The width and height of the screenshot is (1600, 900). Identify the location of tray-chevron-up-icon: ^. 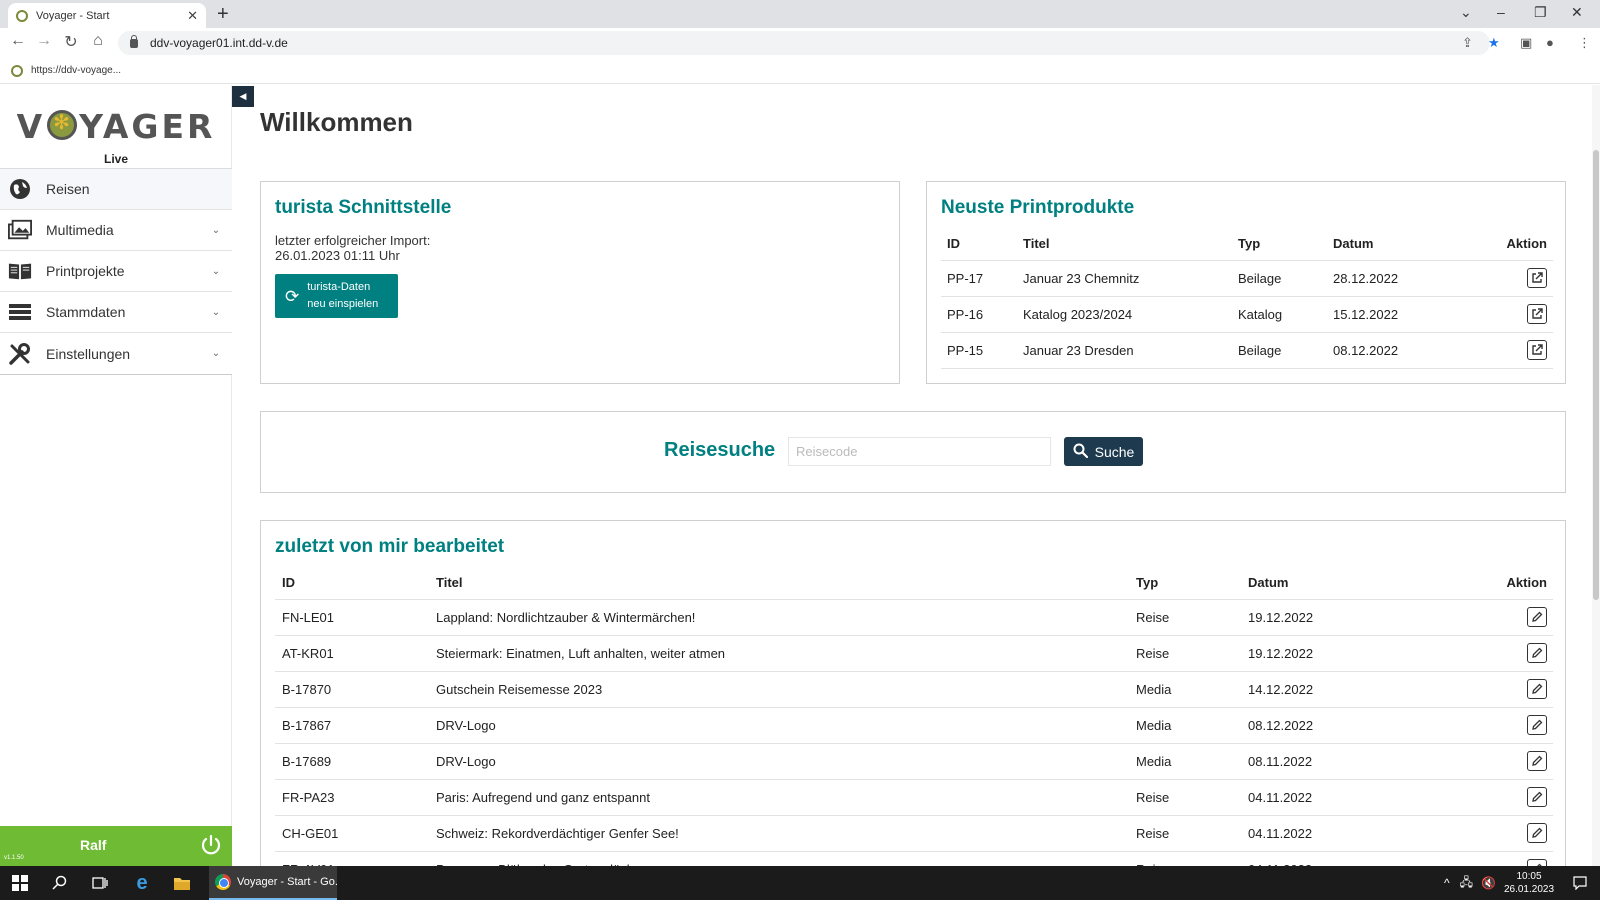
(1447, 883).